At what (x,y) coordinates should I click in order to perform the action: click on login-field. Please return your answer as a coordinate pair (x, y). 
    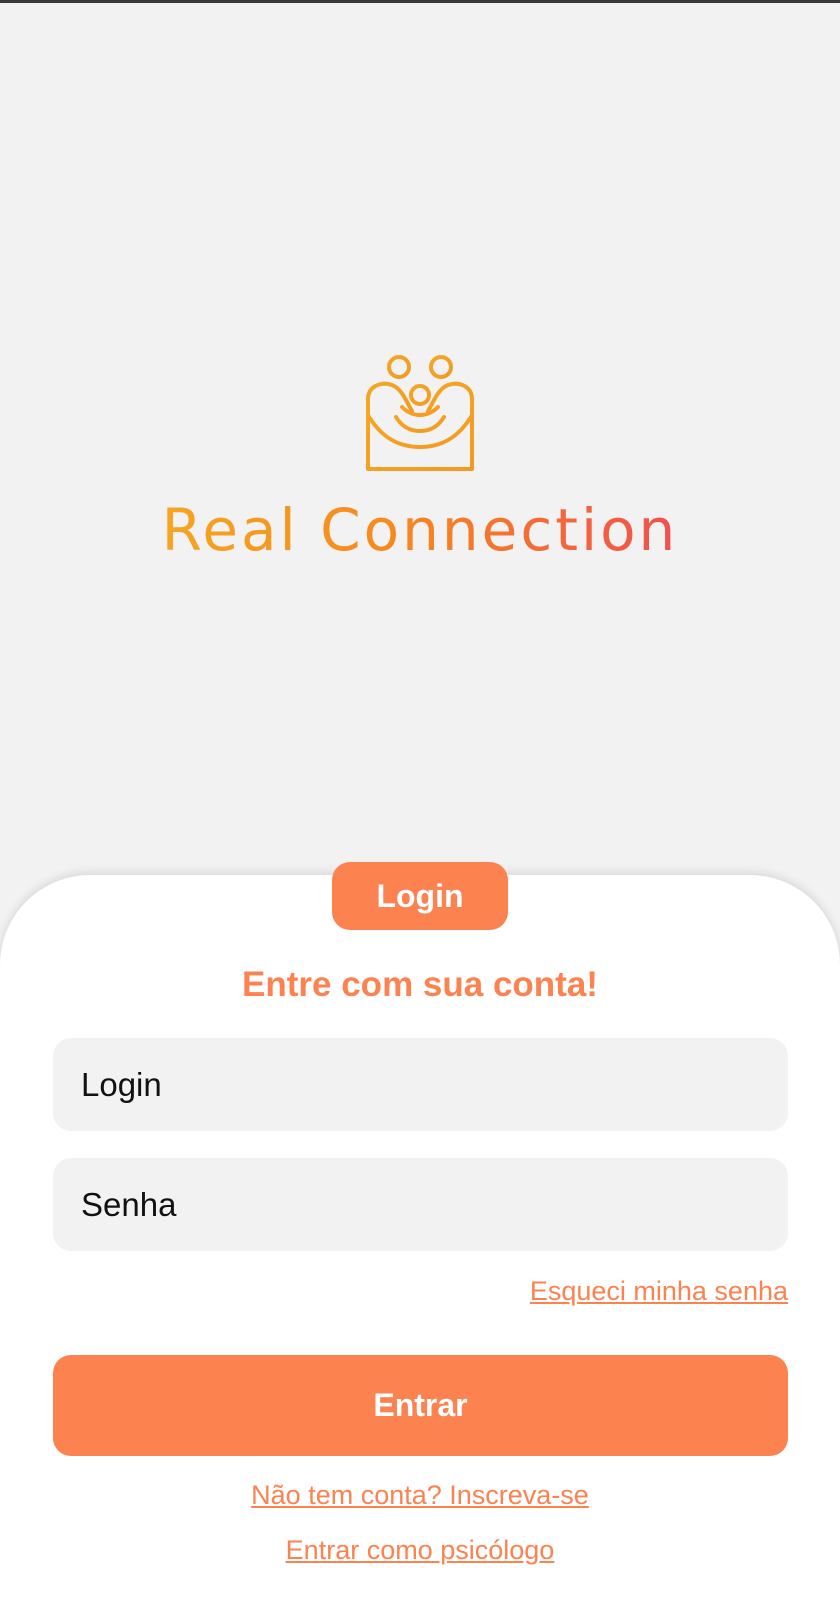
    Looking at the image, I should click on (420, 1084).